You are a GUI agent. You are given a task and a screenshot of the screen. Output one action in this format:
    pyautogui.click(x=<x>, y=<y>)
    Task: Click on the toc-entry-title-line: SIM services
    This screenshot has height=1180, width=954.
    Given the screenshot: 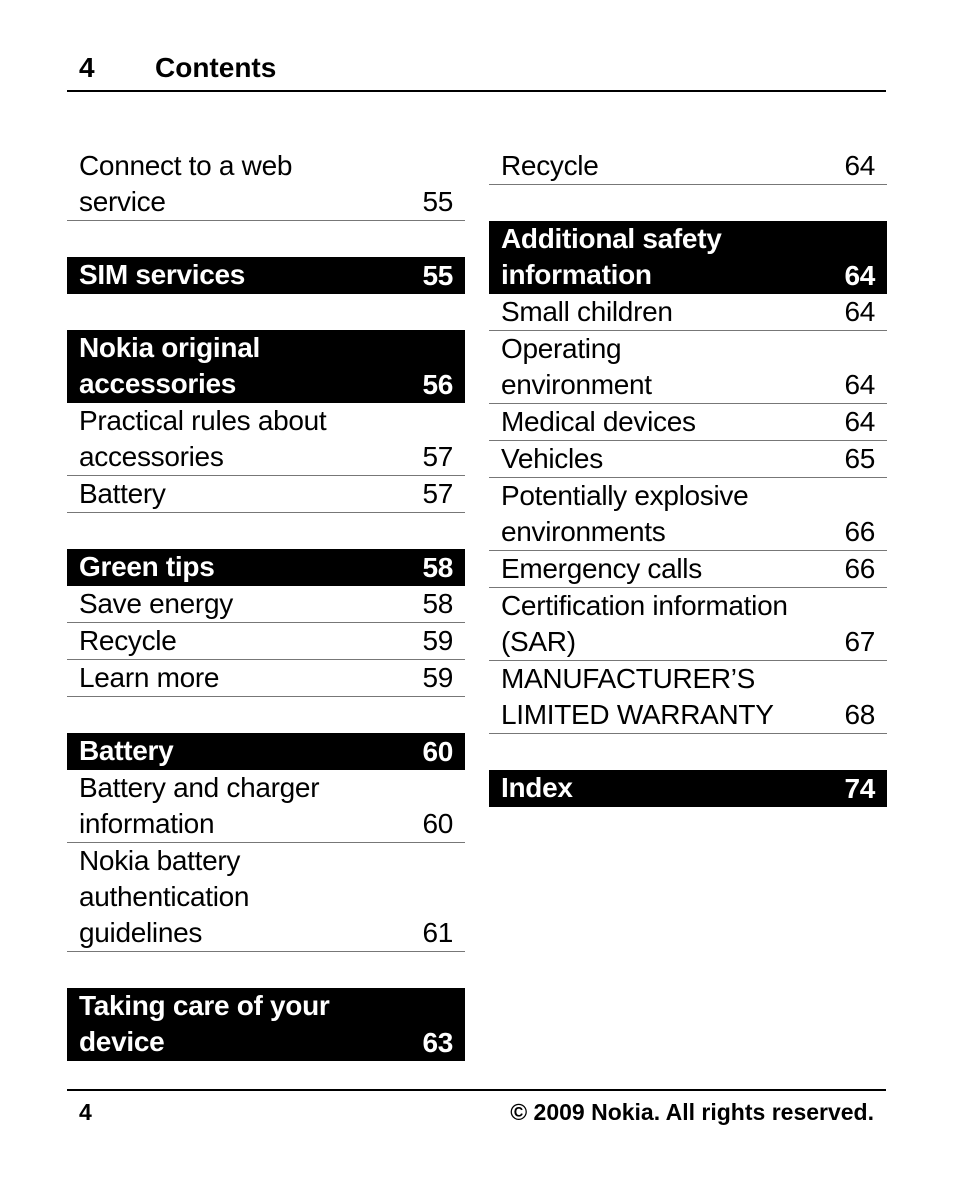 What is the action you would take?
    pyautogui.click(x=162, y=274)
    